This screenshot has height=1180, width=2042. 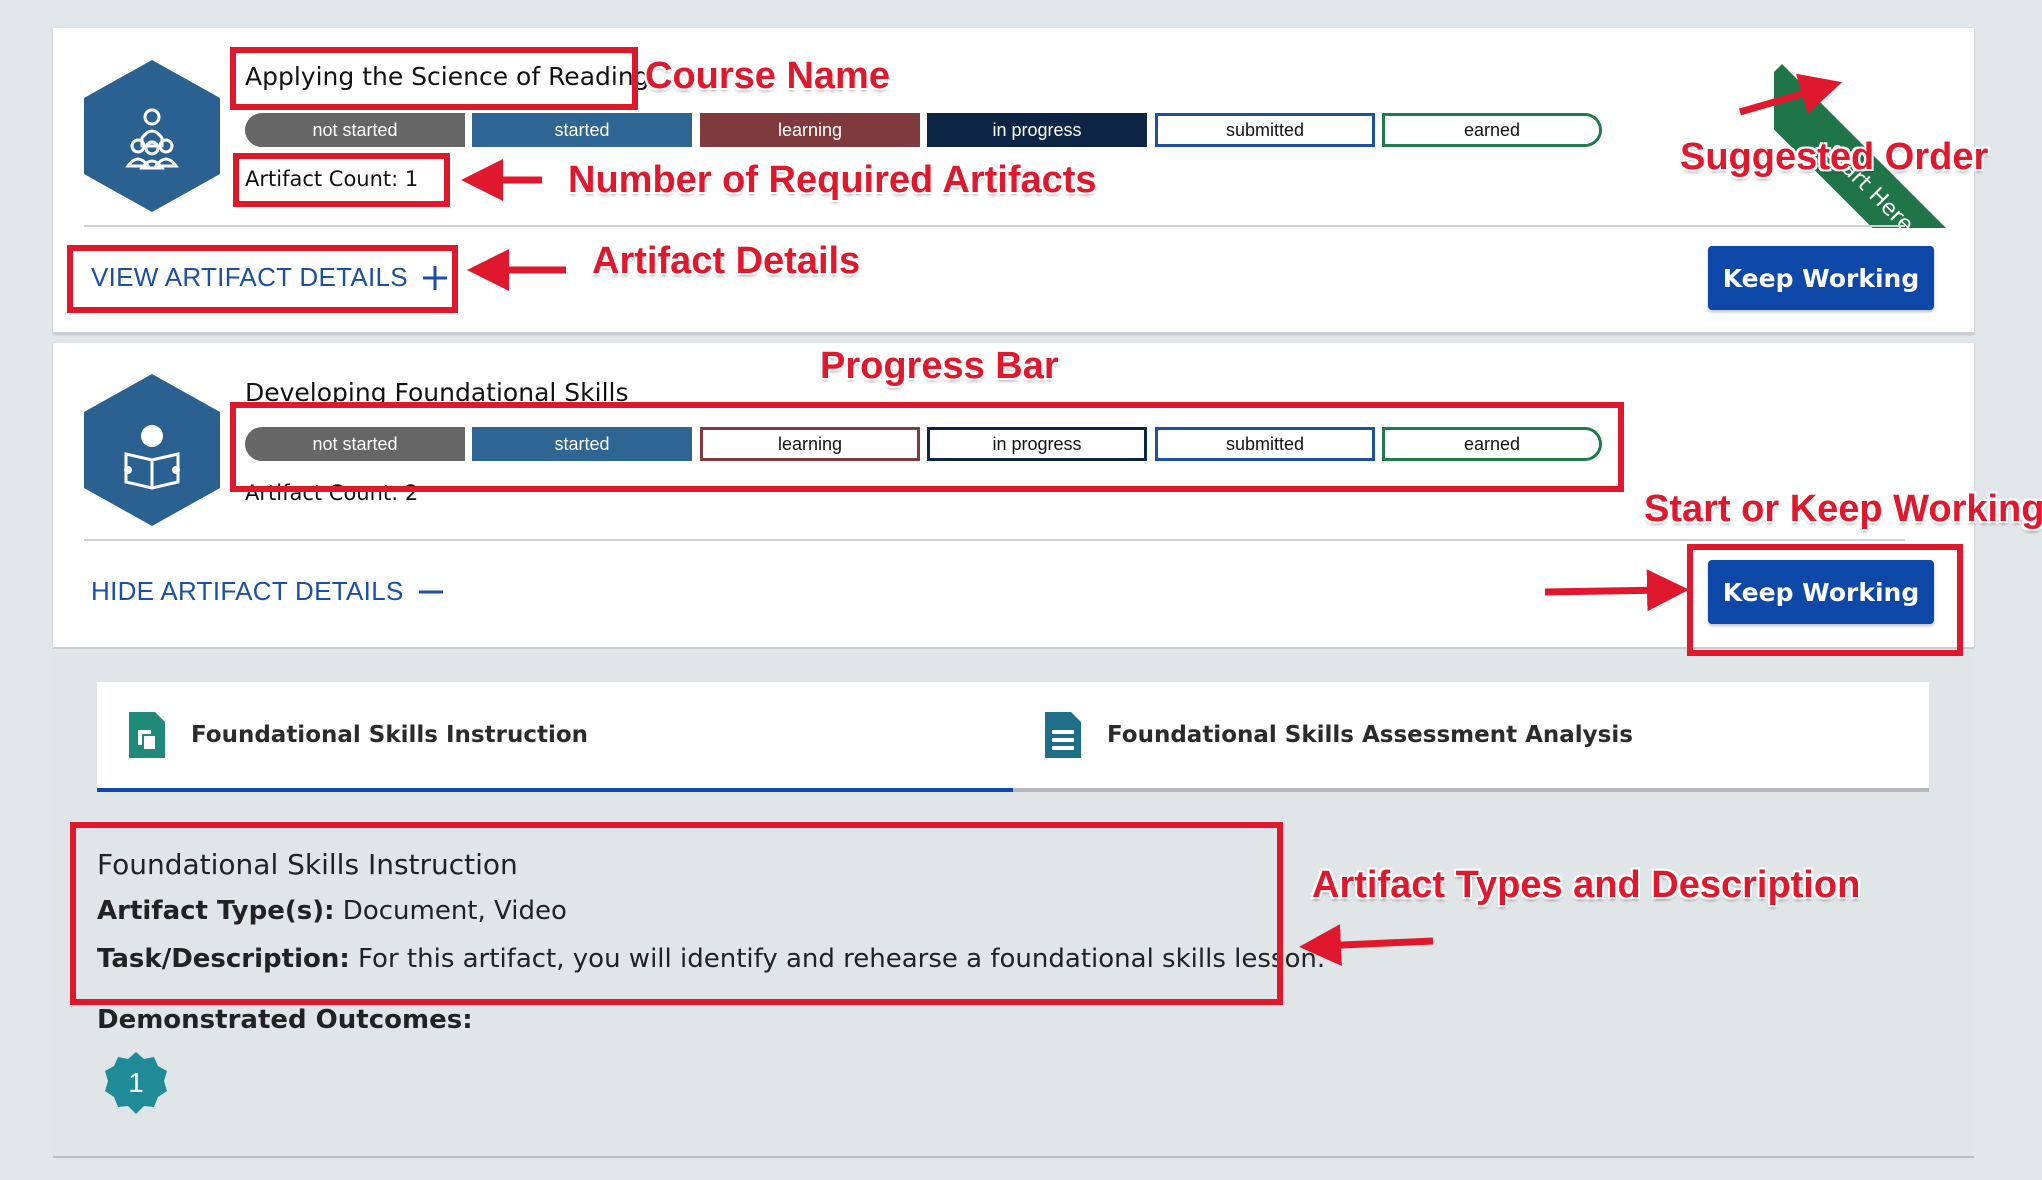 I want to click on annotation-progress-bar: Progress Bar, so click(x=939, y=366).